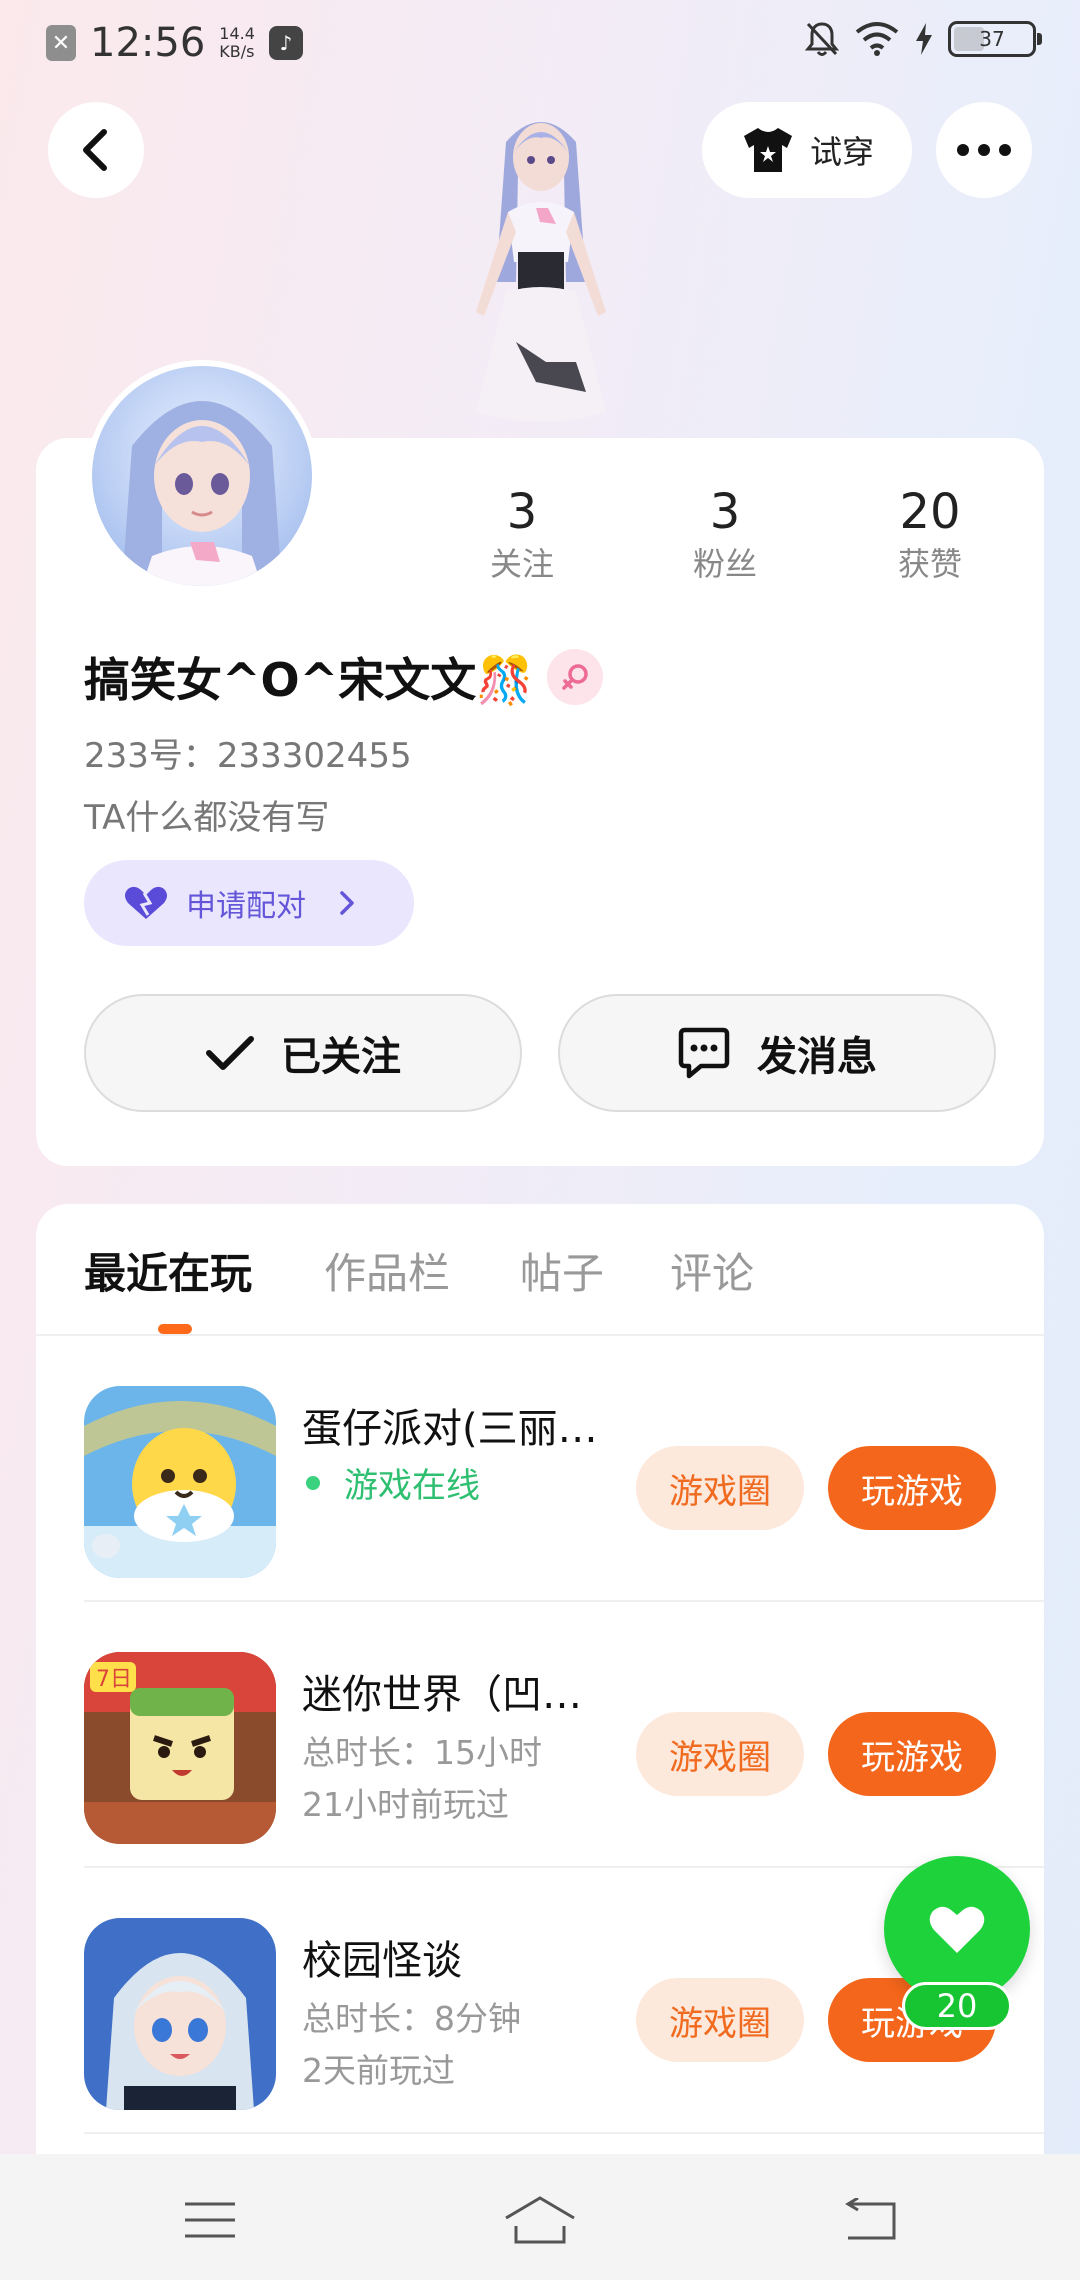 This screenshot has width=1080, height=2280. What do you see at coordinates (341, 1057) in the screenshot?
I see `following-label: 已关注` at bounding box center [341, 1057].